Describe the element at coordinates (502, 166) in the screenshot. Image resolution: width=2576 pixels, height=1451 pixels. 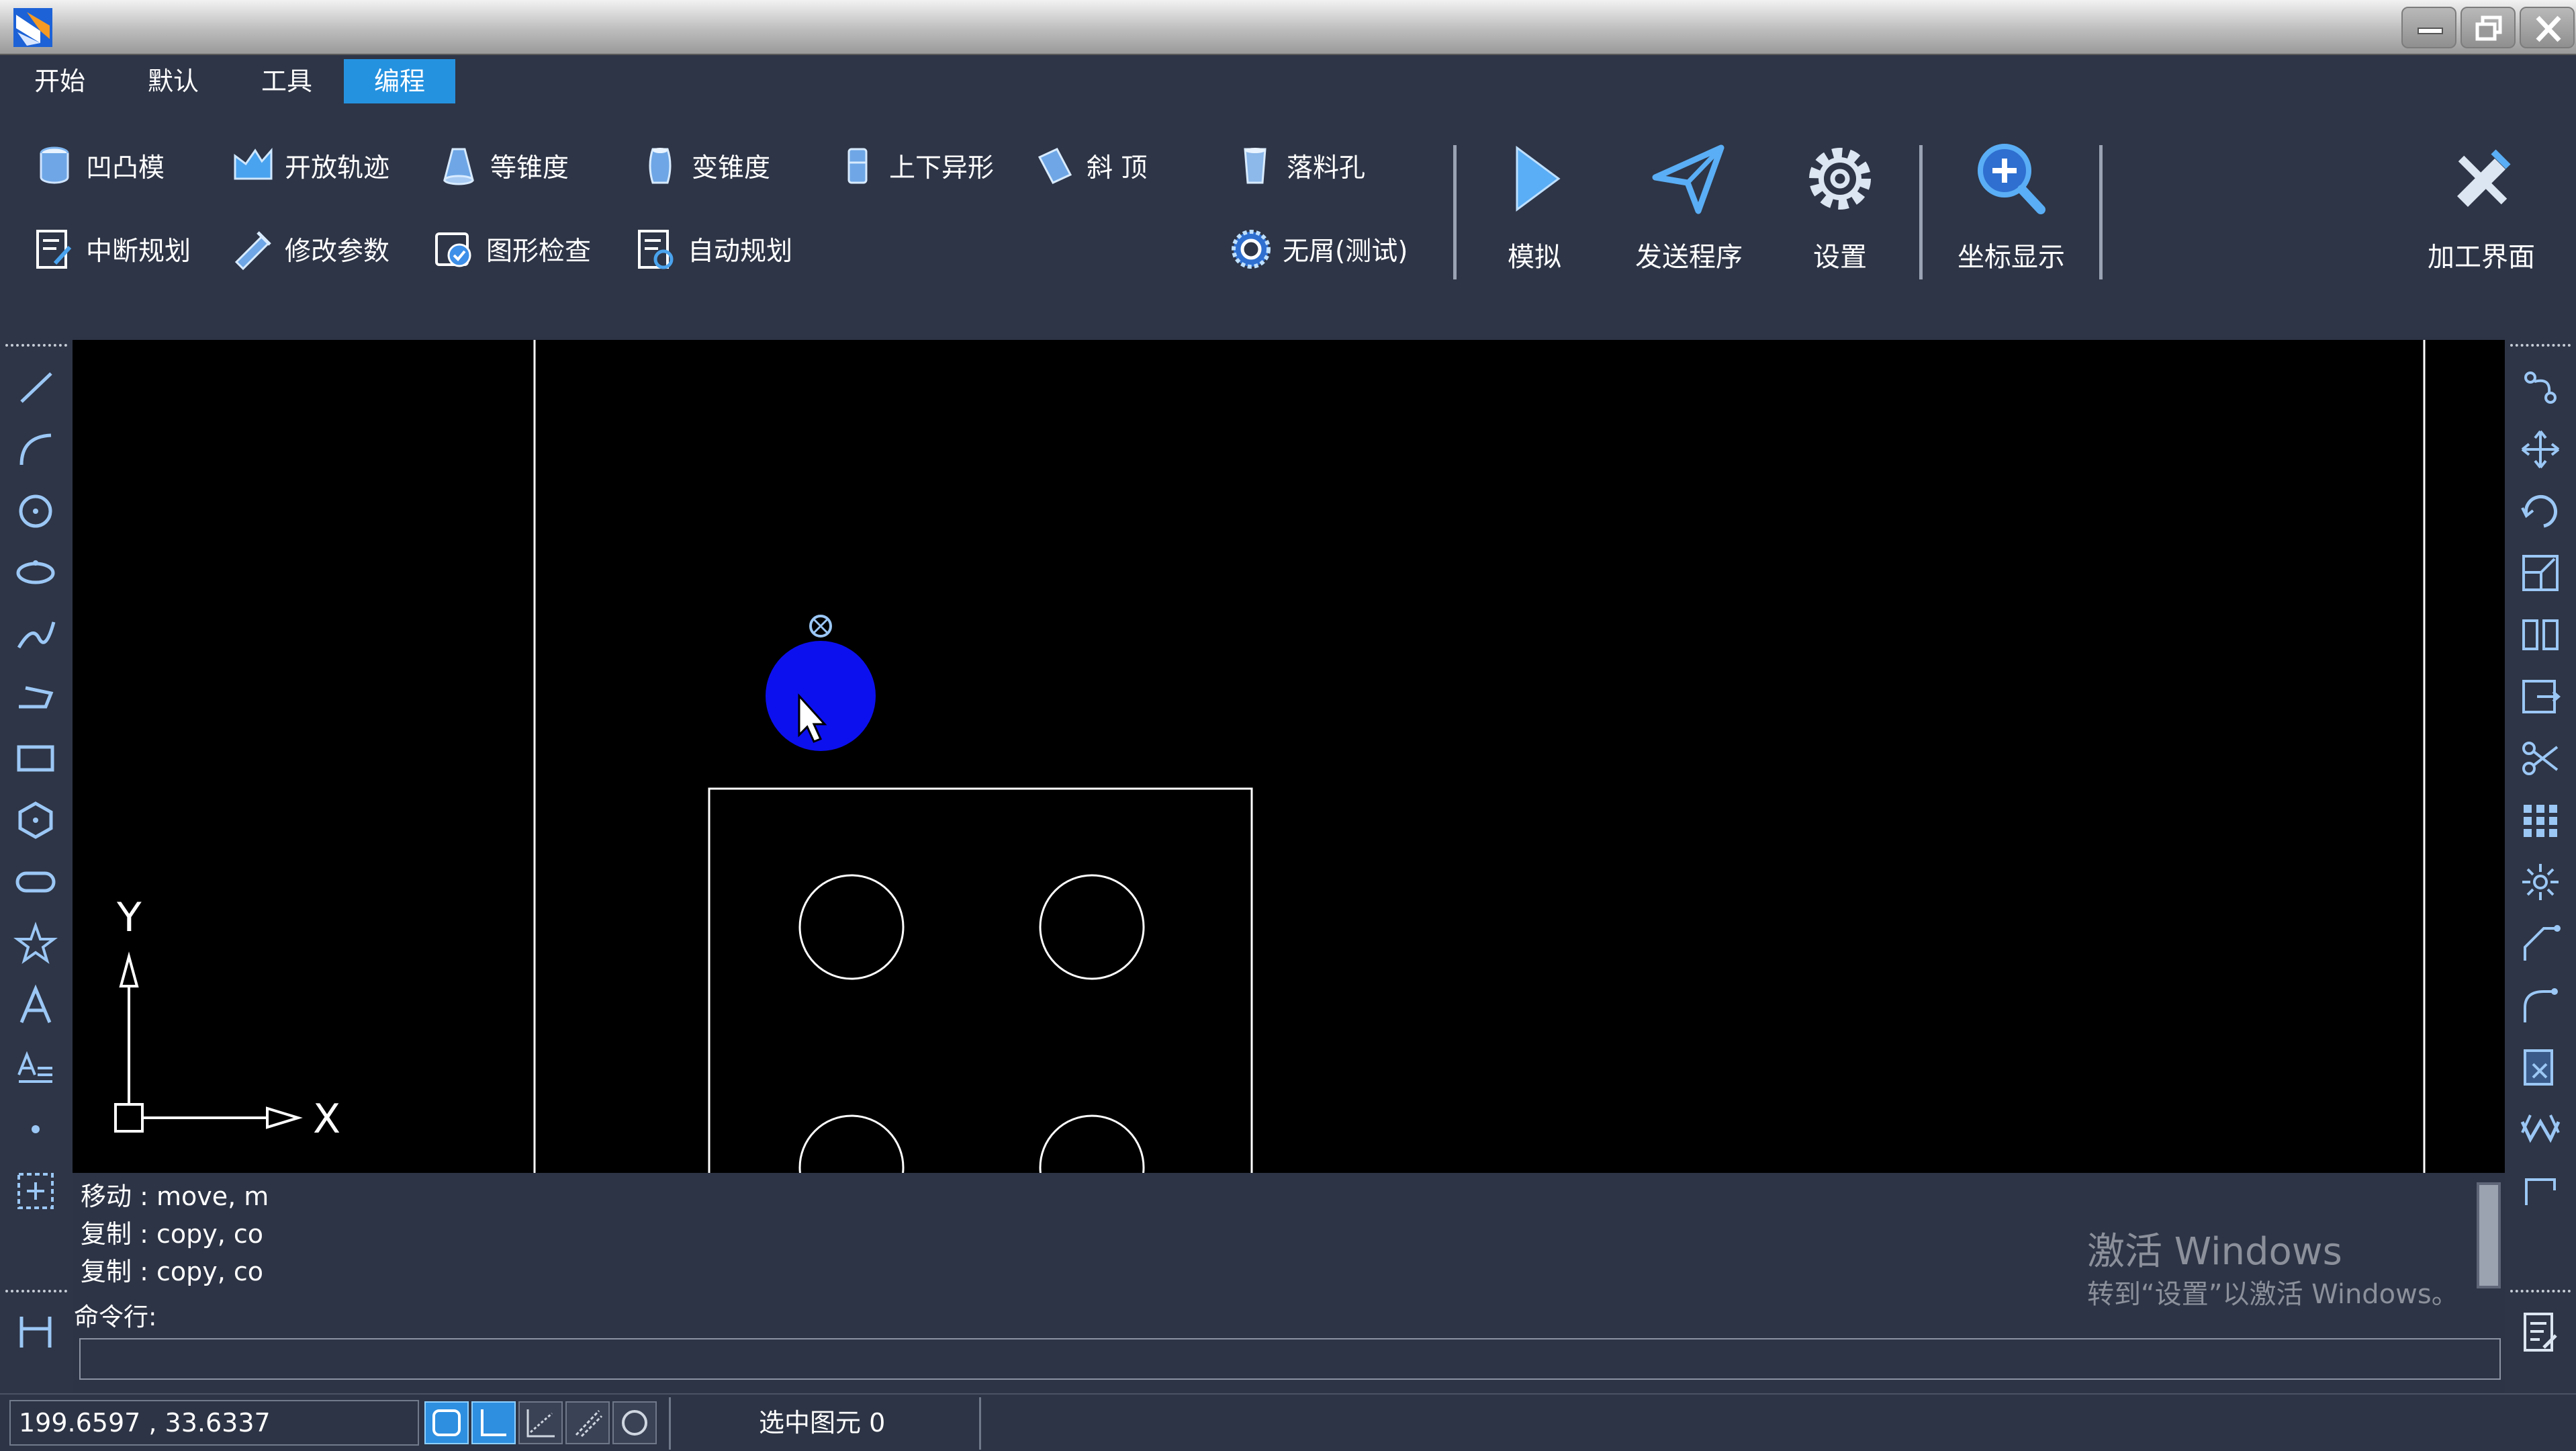
I see `equal-taper-button: 等锥度` at that location.